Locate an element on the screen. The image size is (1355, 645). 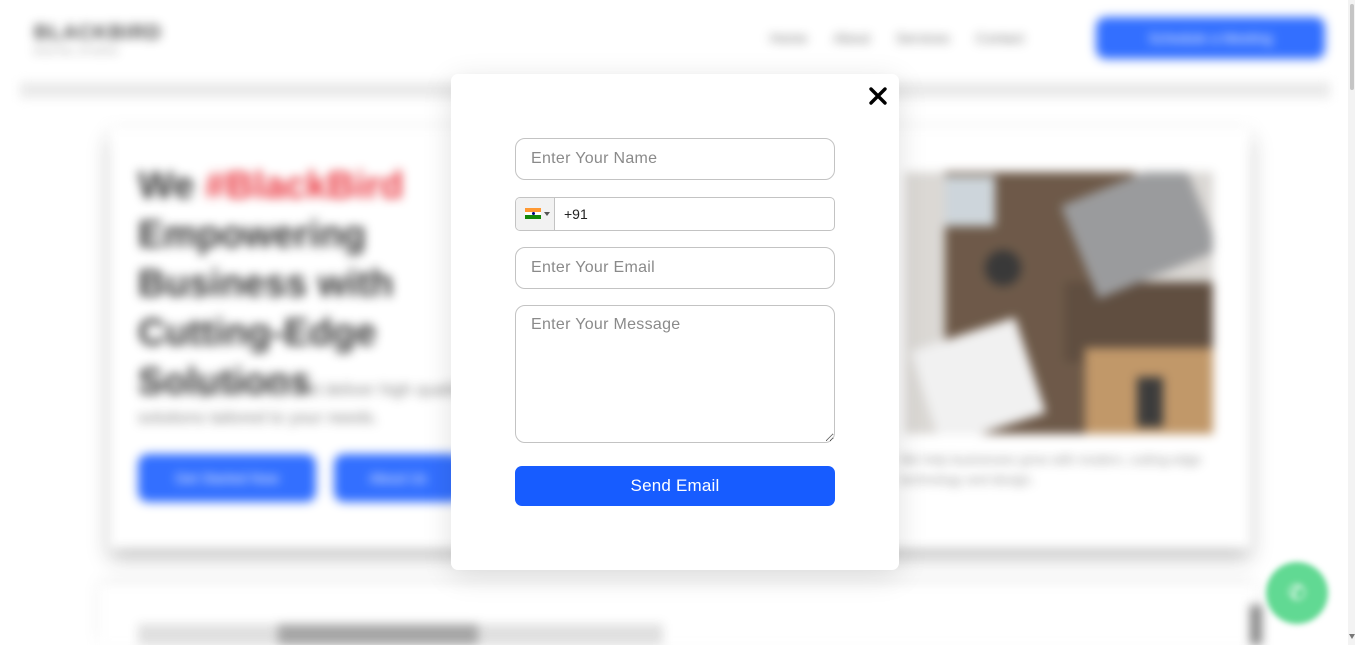
close-button is located at coordinates (878, 96).